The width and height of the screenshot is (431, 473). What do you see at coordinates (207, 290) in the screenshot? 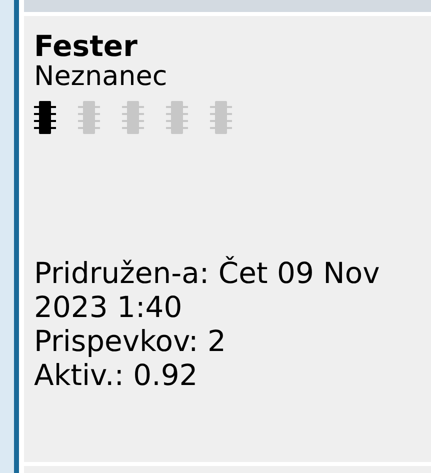
I see `profile-detail: Pridružen-a: Čet 09 Nov 2023 1:40` at bounding box center [207, 290].